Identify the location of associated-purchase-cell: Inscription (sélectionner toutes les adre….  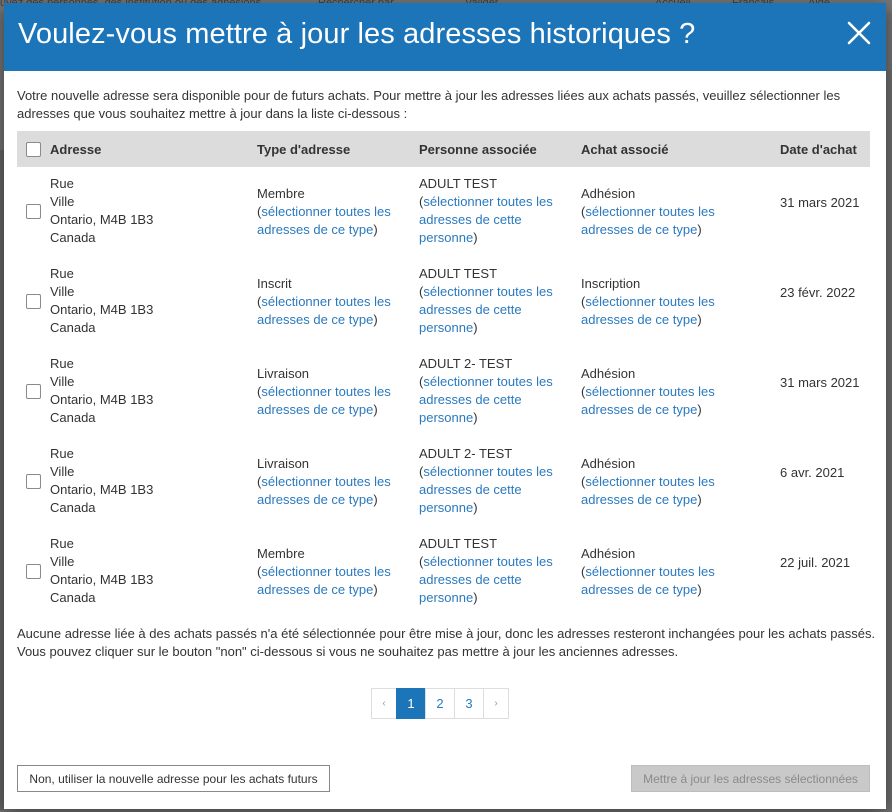
(648, 301).